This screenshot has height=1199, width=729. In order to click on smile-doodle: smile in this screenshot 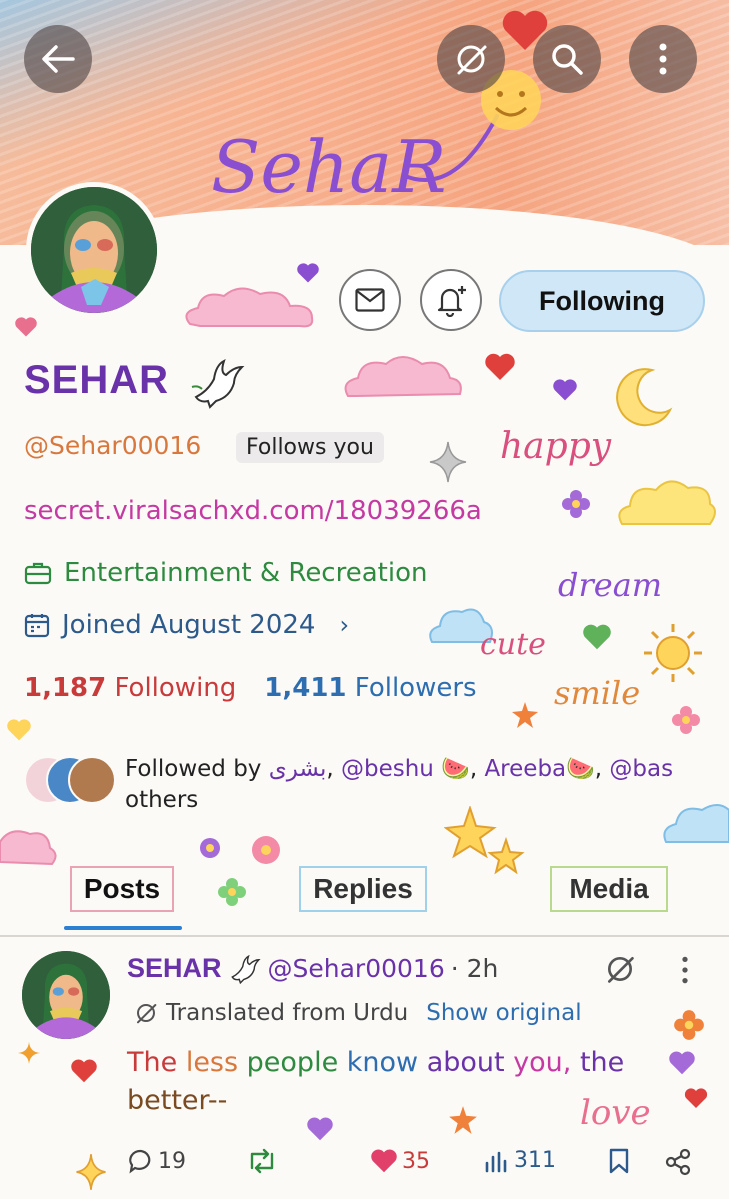, I will do `click(597, 693)`.